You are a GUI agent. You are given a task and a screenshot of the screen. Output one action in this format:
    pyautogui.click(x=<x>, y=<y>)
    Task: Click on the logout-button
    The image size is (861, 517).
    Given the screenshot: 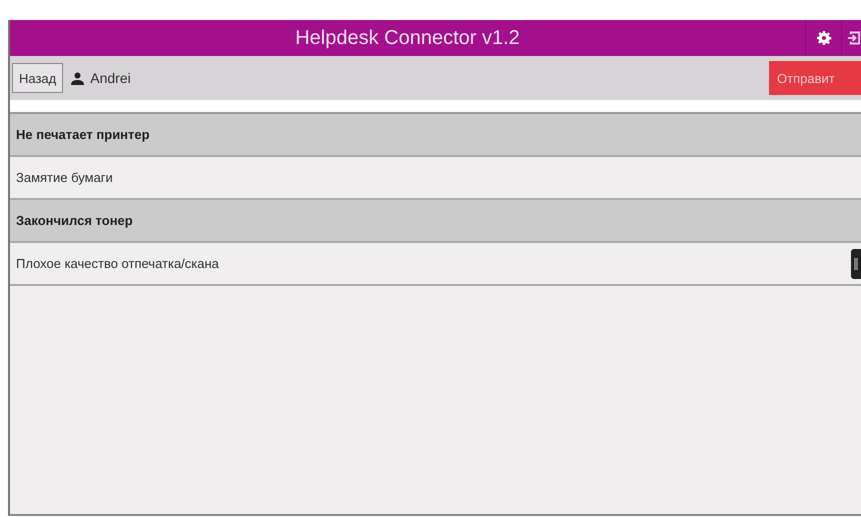 What is the action you would take?
    pyautogui.click(x=851, y=38)
    